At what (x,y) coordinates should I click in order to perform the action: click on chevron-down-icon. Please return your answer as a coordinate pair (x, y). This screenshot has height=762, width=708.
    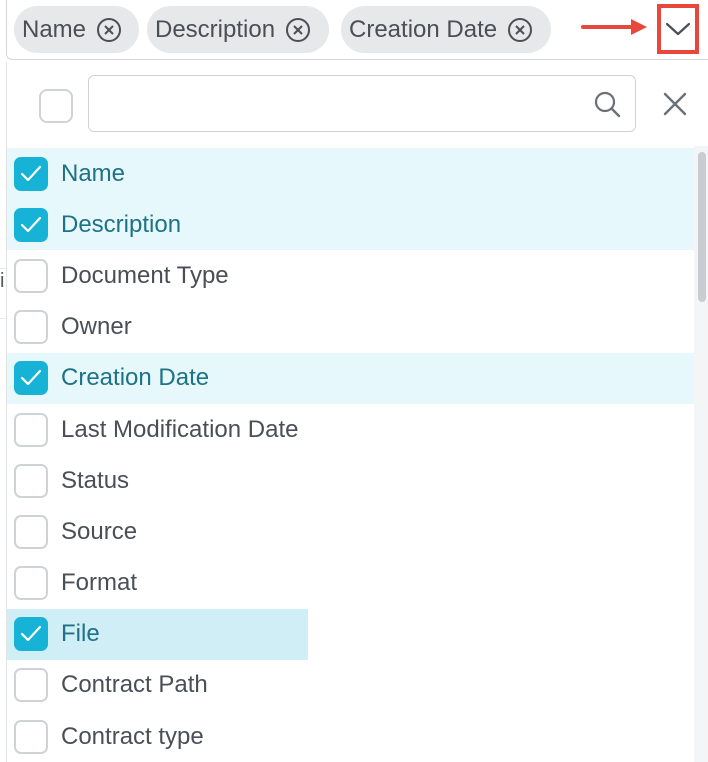
    Looking at the image, I should click on (678, 29).